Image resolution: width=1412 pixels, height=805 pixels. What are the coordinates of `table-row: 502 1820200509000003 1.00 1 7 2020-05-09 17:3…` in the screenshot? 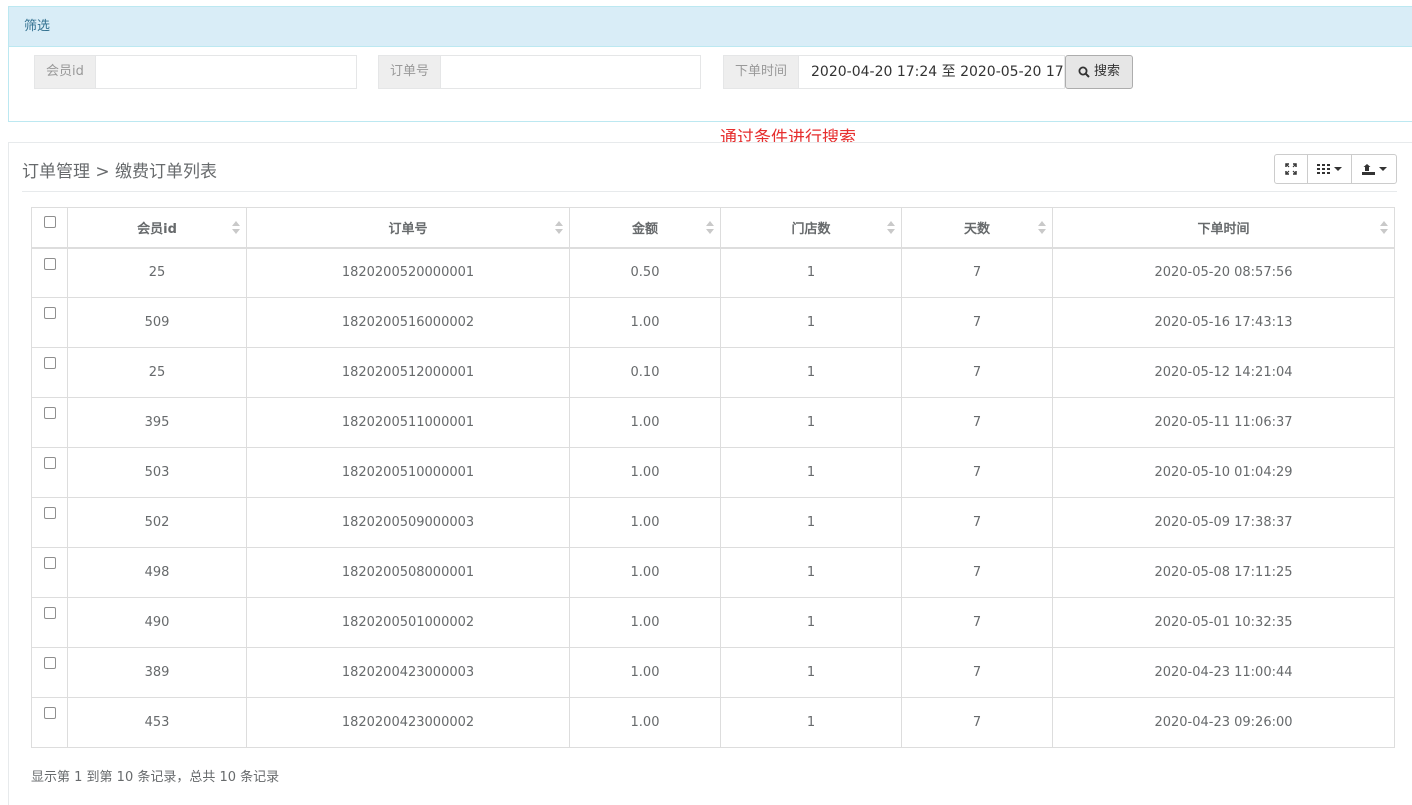 It's located at (713, 522).